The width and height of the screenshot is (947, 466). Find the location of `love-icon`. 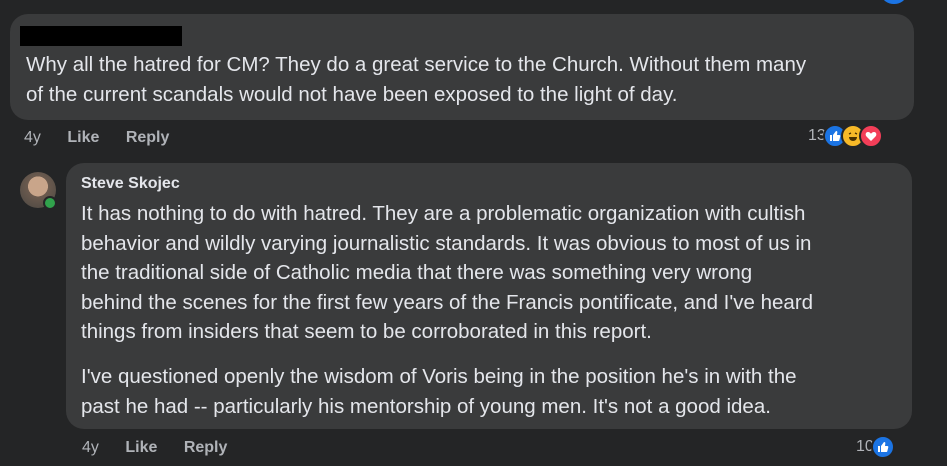

love-icon is located at coordinates (870, 136).